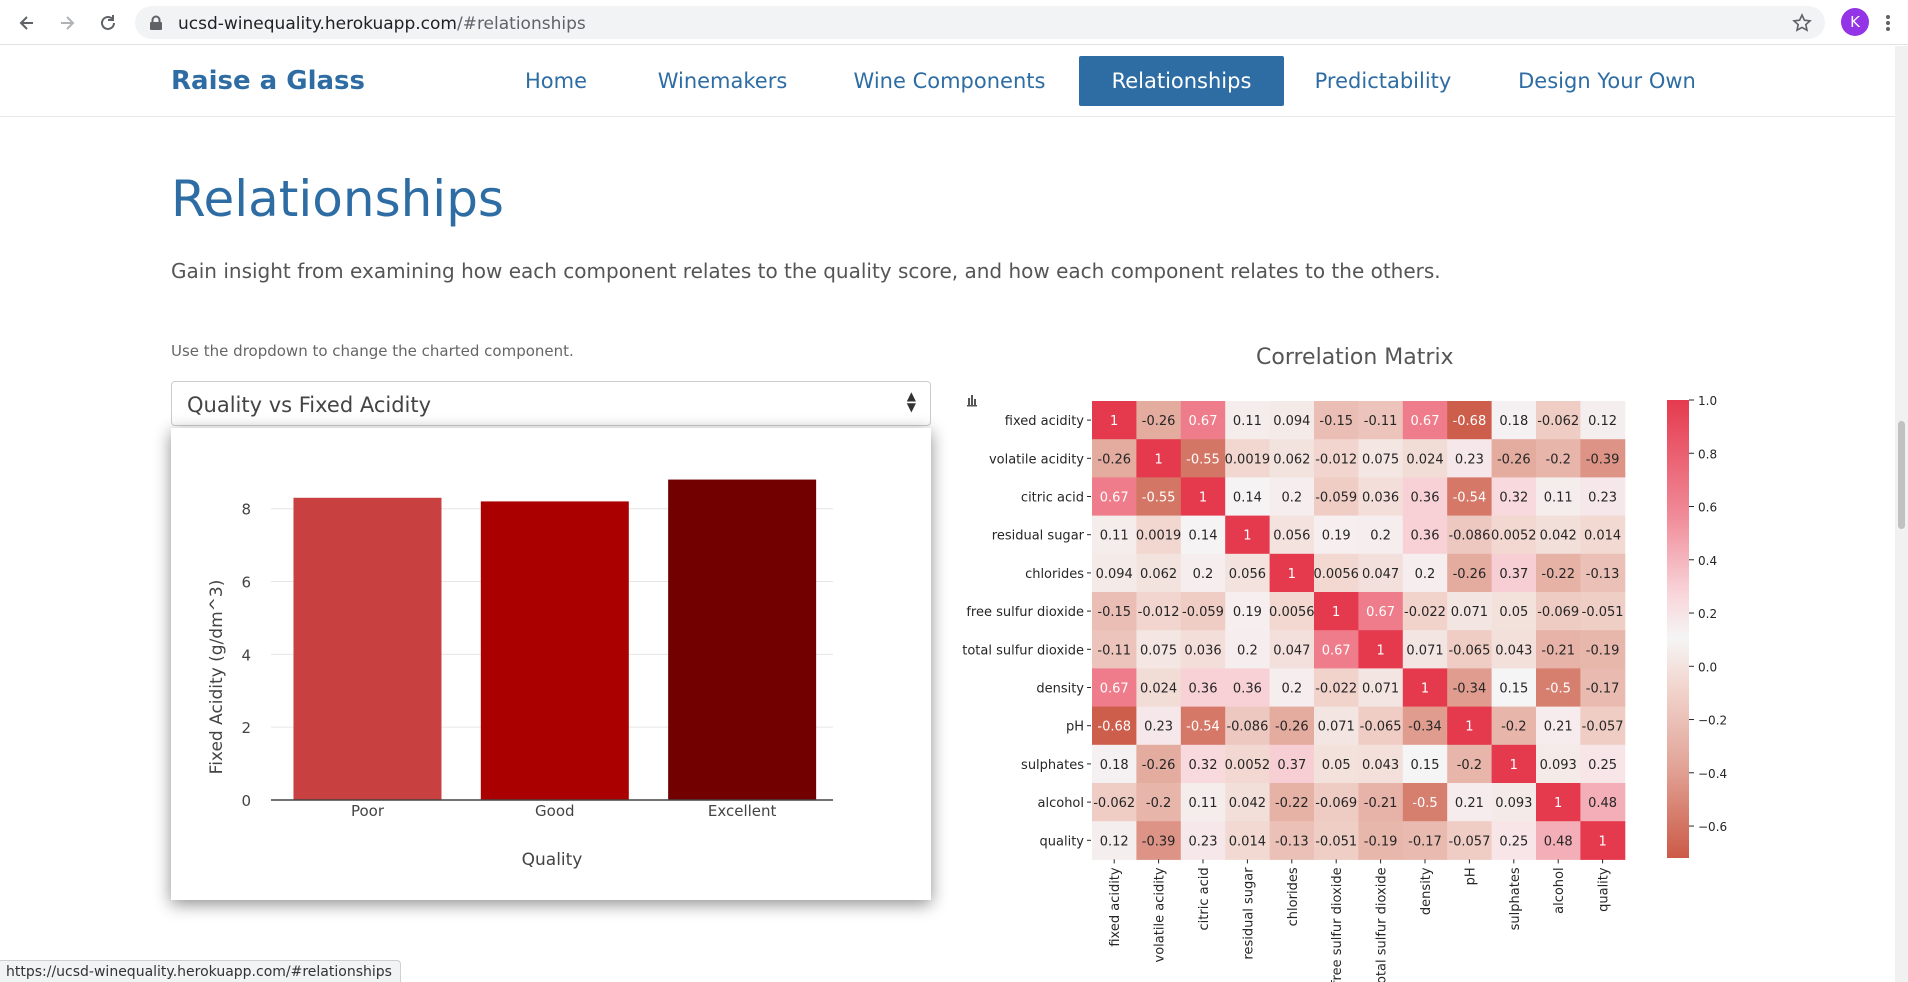  I want to click on back-icon, so click(27, 23).